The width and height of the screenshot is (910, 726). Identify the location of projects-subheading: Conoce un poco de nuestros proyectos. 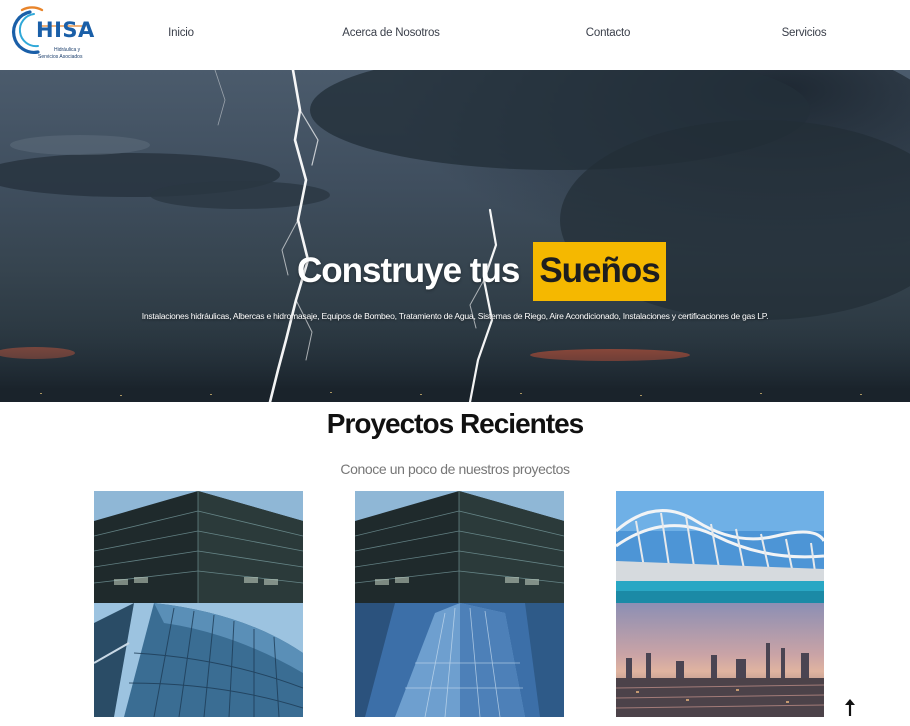
(455, 469).